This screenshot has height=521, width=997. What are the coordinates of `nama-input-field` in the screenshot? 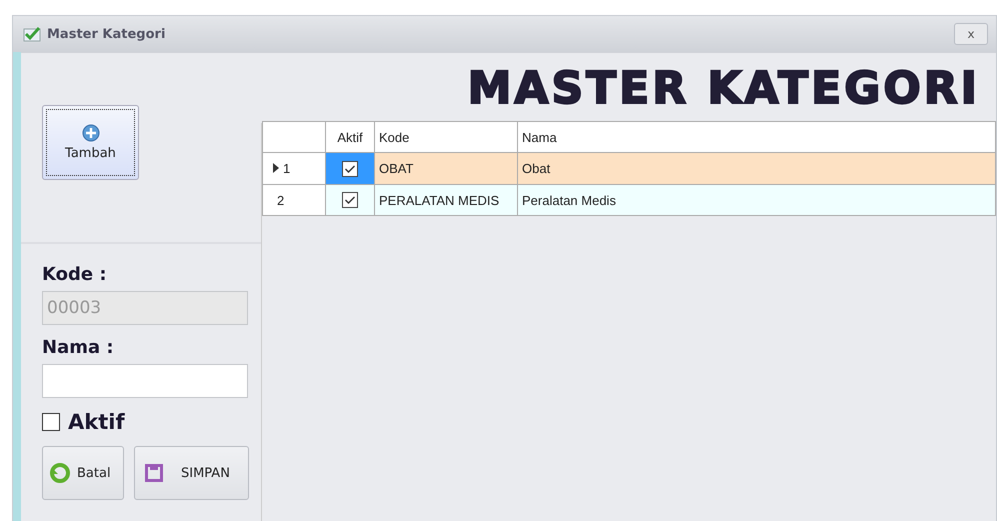 It's located at (145, 381).